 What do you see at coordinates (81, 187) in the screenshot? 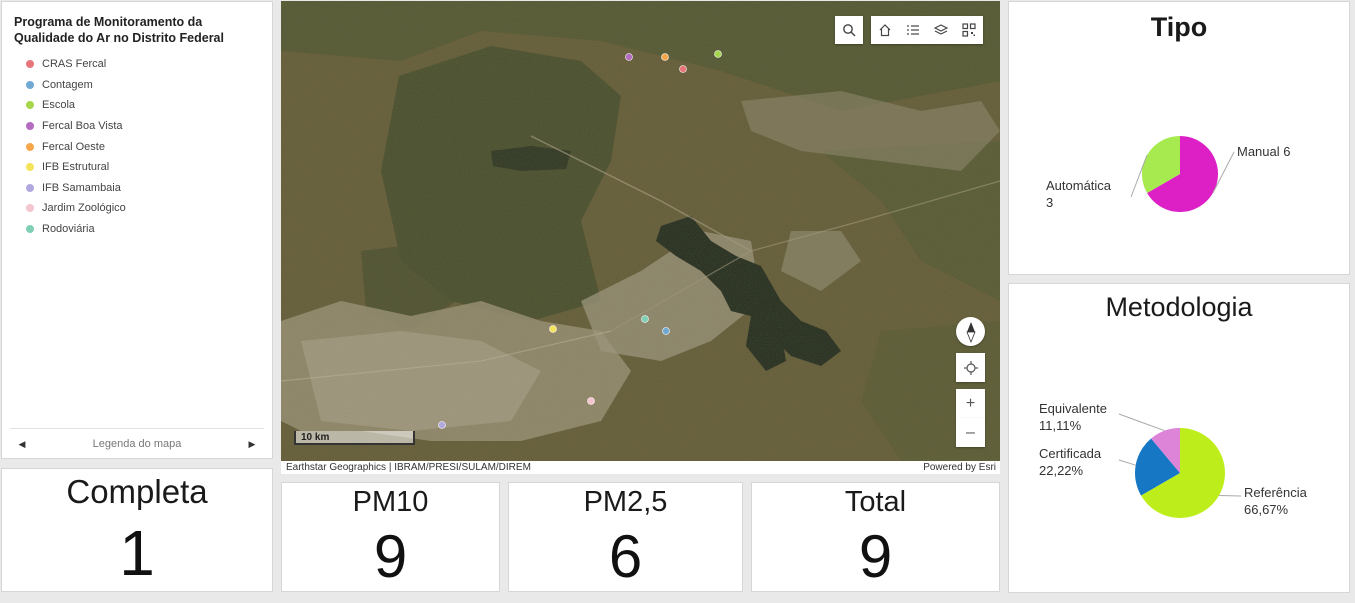
I see `legend-item-label: IFB Samambaia` at bounding box center [81, 187].